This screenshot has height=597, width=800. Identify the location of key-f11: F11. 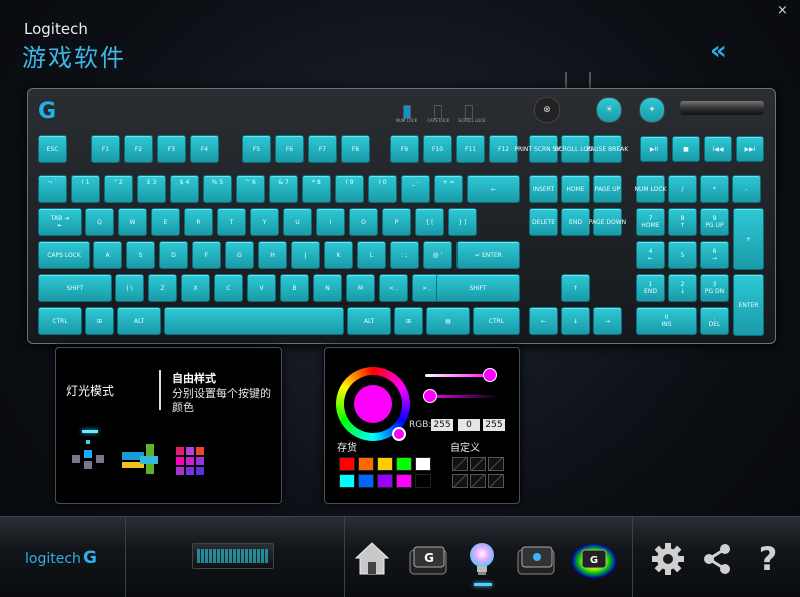
(470, 149).